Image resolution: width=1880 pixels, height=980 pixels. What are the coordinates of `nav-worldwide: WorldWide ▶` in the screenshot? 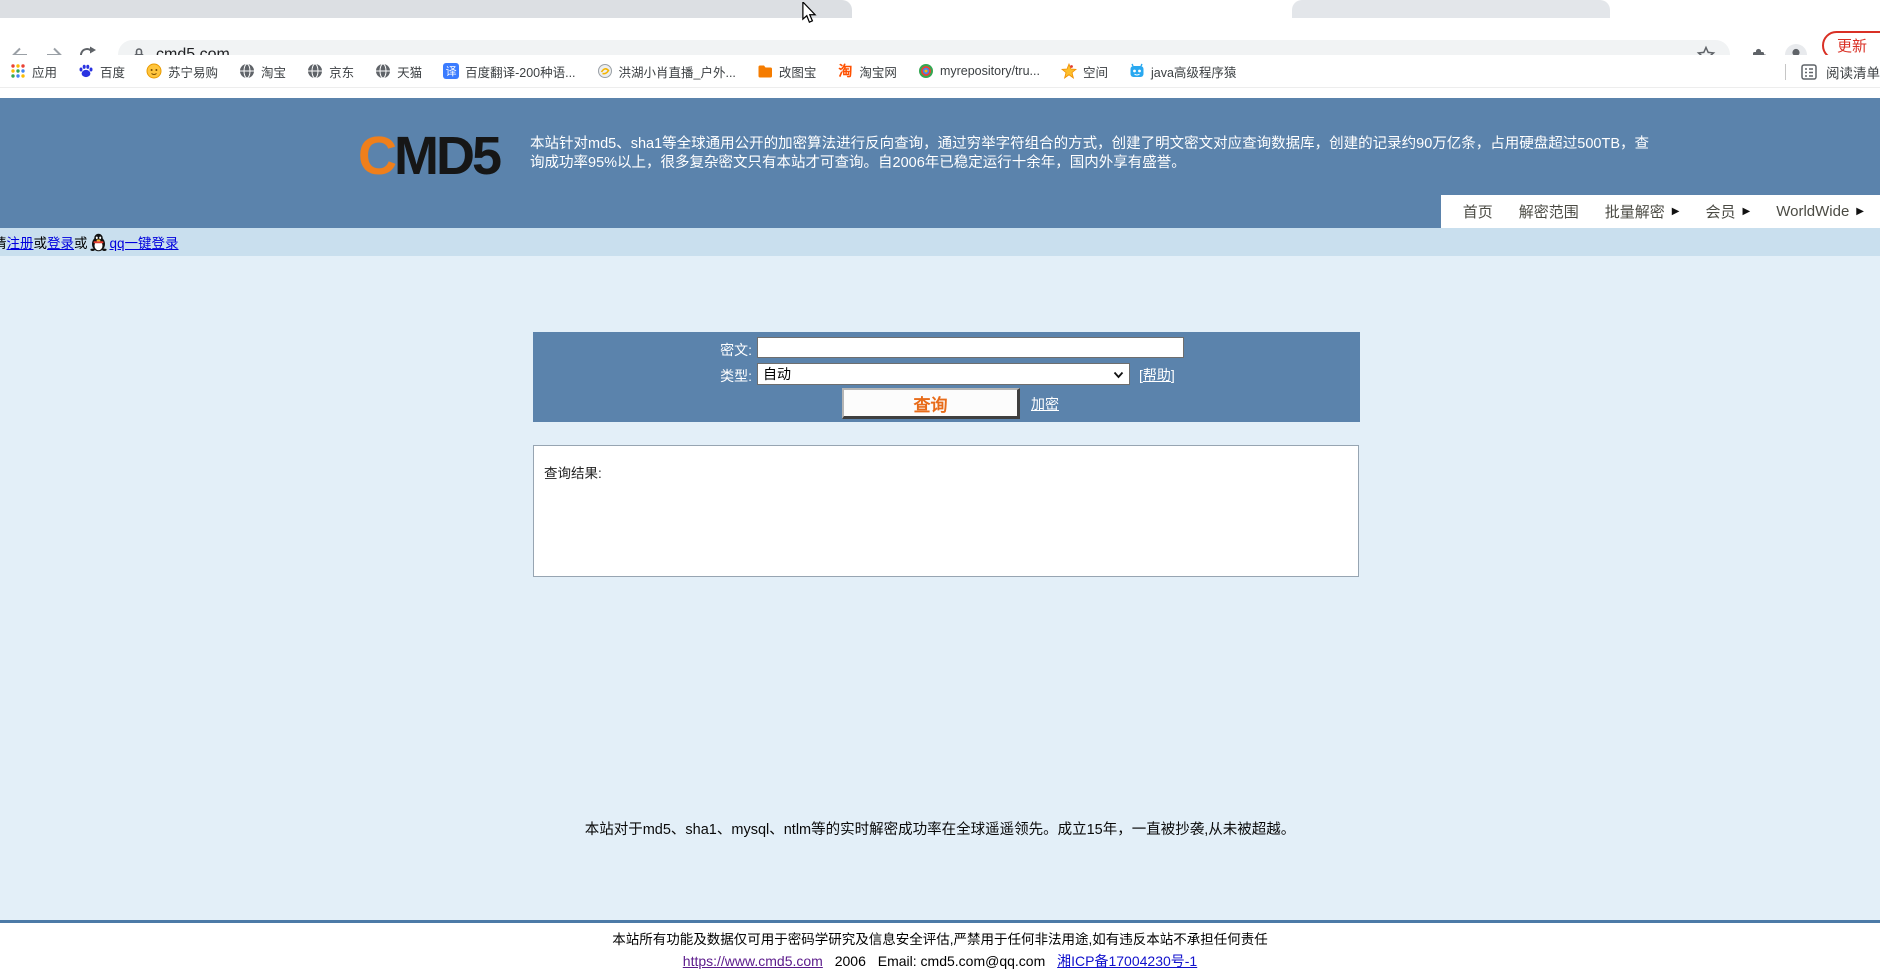 It's located at (1820, 211).